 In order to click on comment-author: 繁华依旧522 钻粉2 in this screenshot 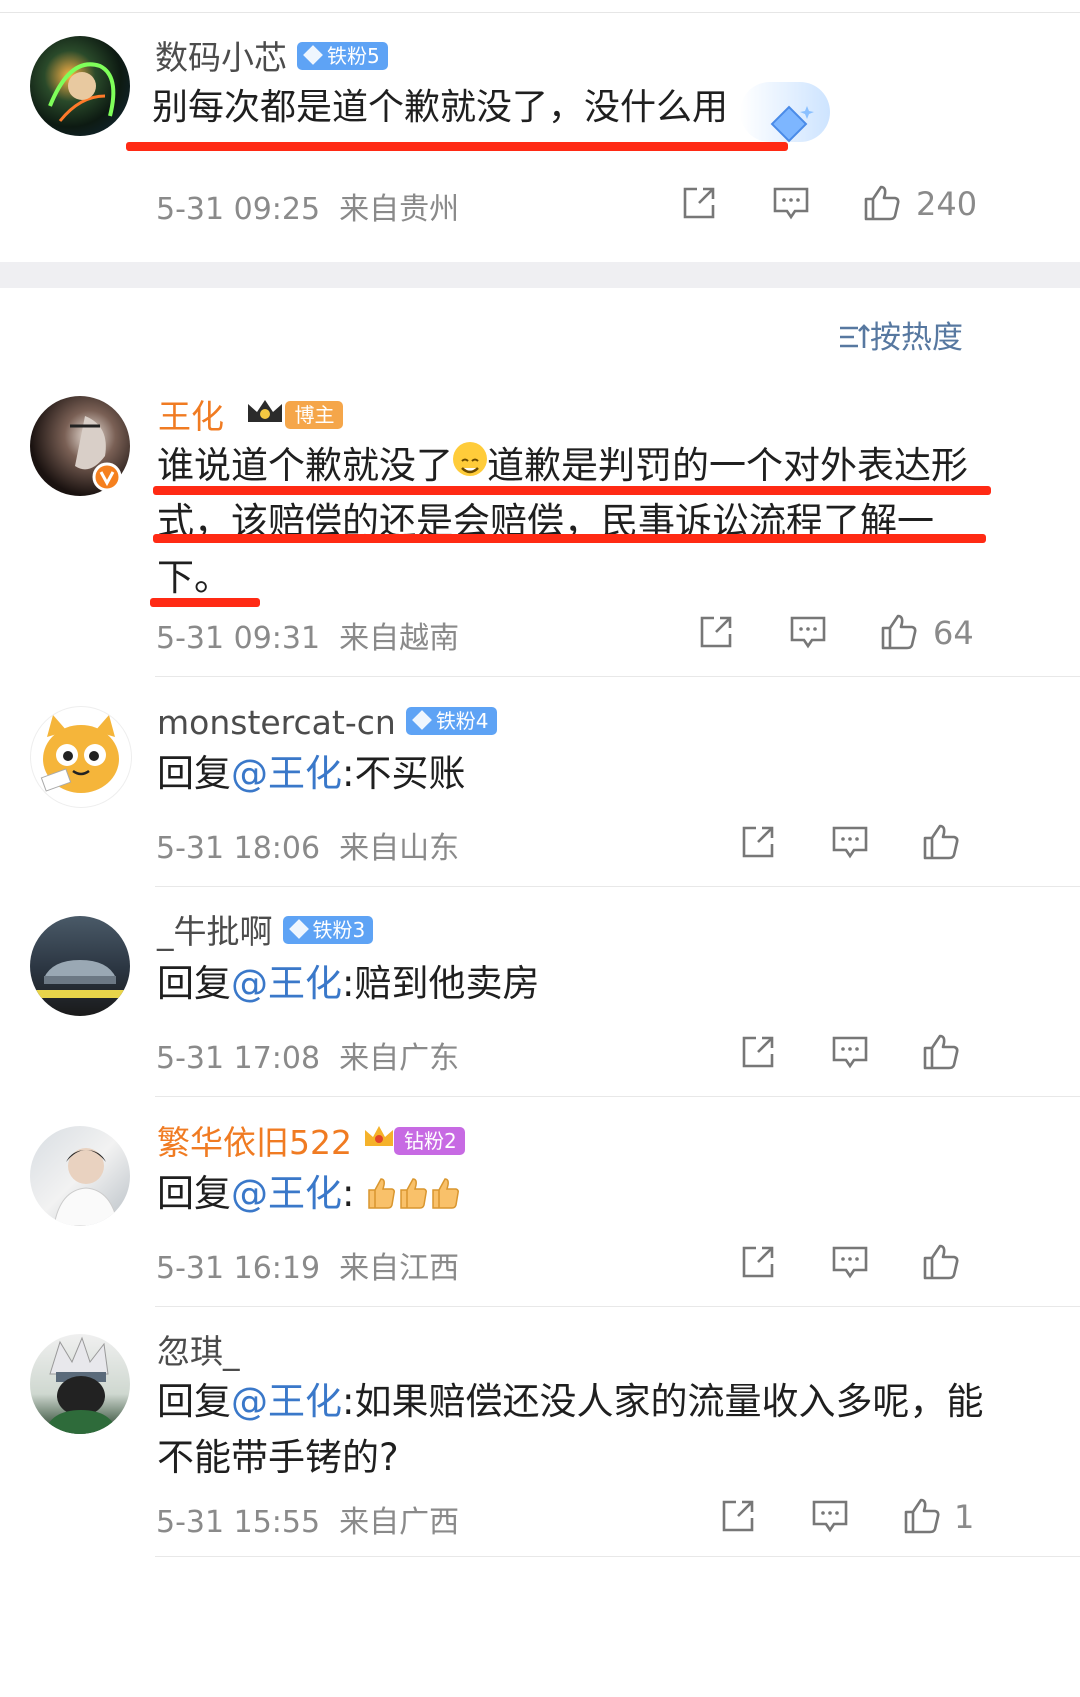, I will do `click(311, 1142)`.